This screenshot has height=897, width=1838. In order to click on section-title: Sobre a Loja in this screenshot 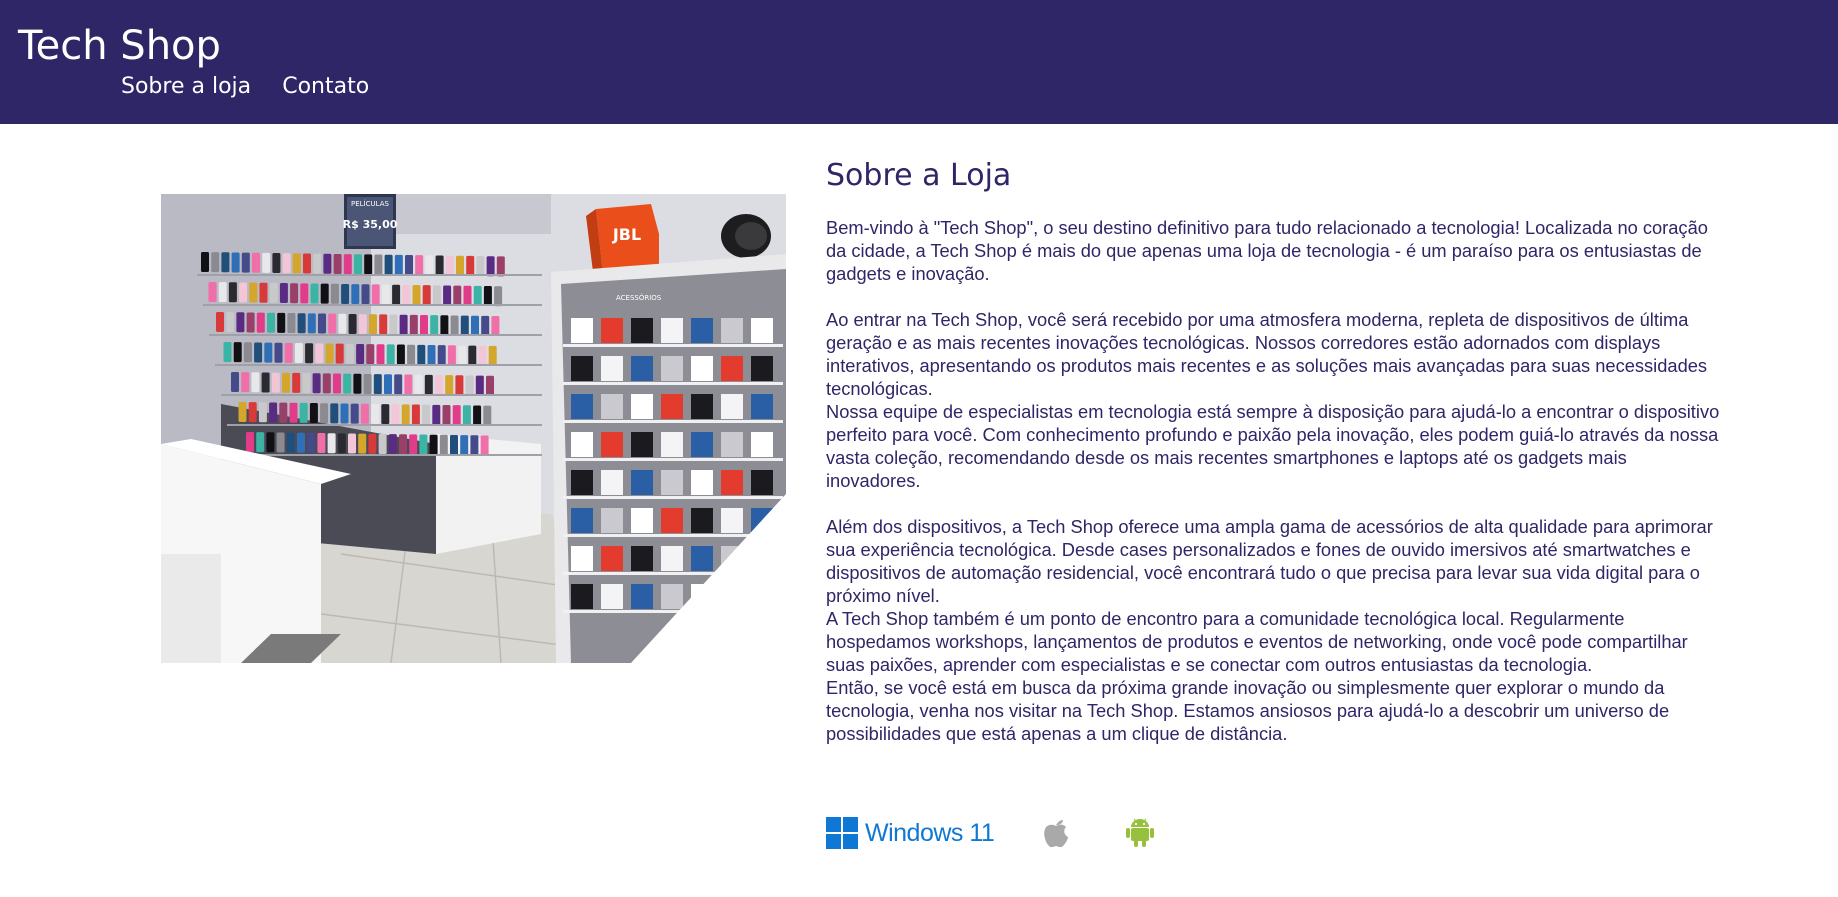, I will do `click(919, 175)`.